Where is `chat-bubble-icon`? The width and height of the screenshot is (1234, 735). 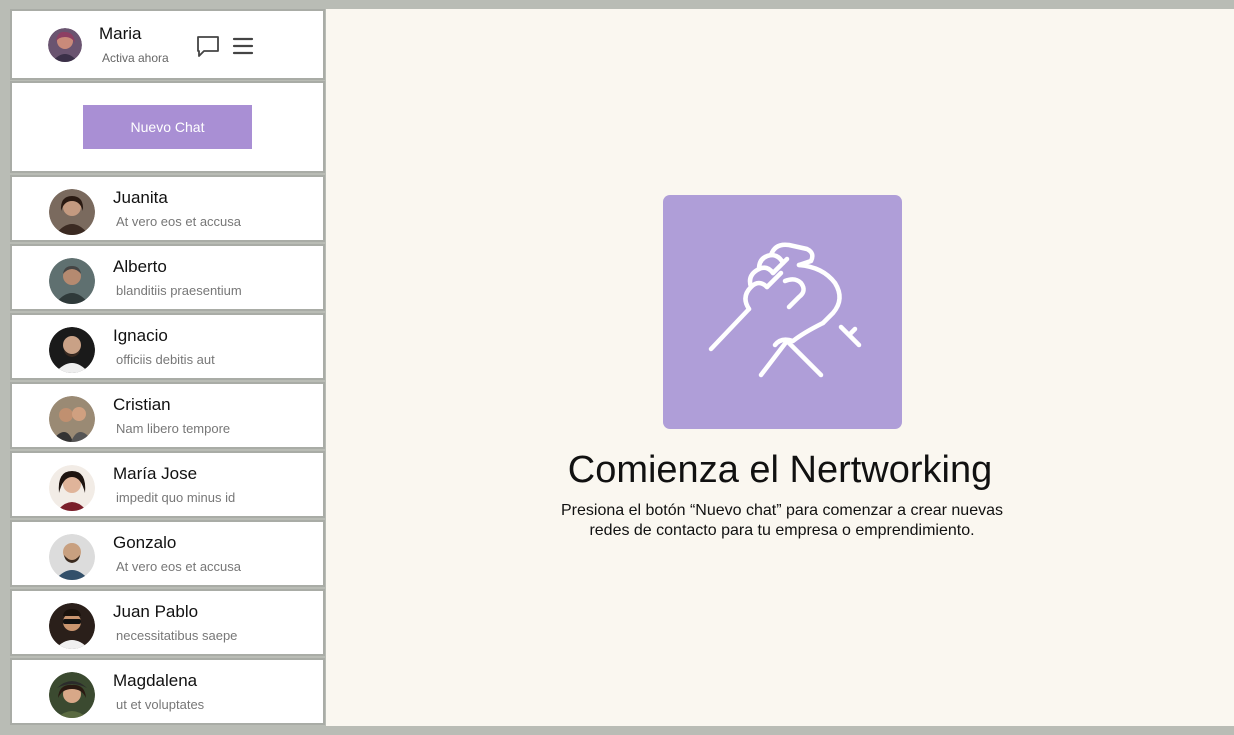 chat-bubble-icon is located at coordinates (208, 46).